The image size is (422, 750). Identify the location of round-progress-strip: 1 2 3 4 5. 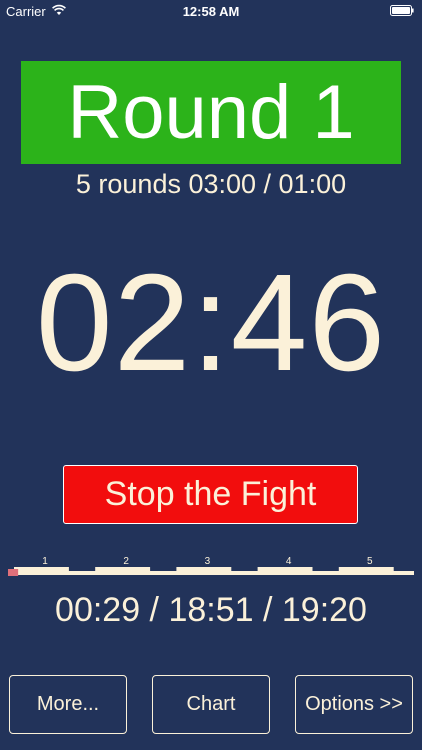
(211, 566).